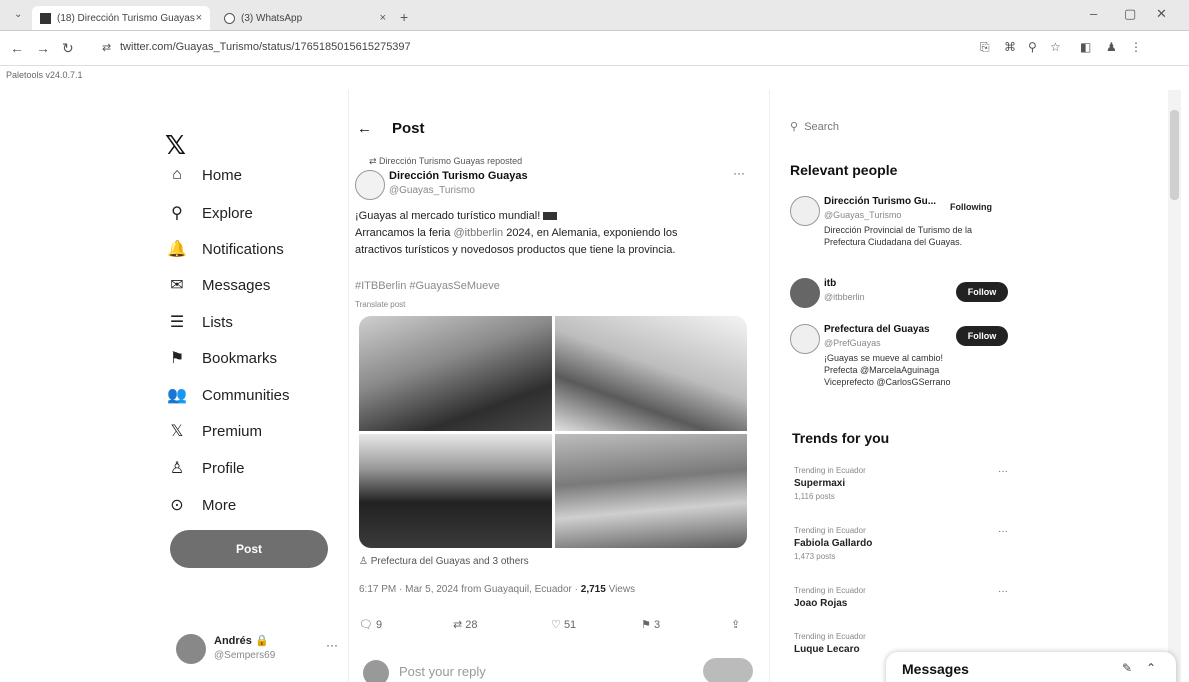  Describe the element at coordinates (404, 17) in the screenshot. I see `new-tab-button: +` at that location.